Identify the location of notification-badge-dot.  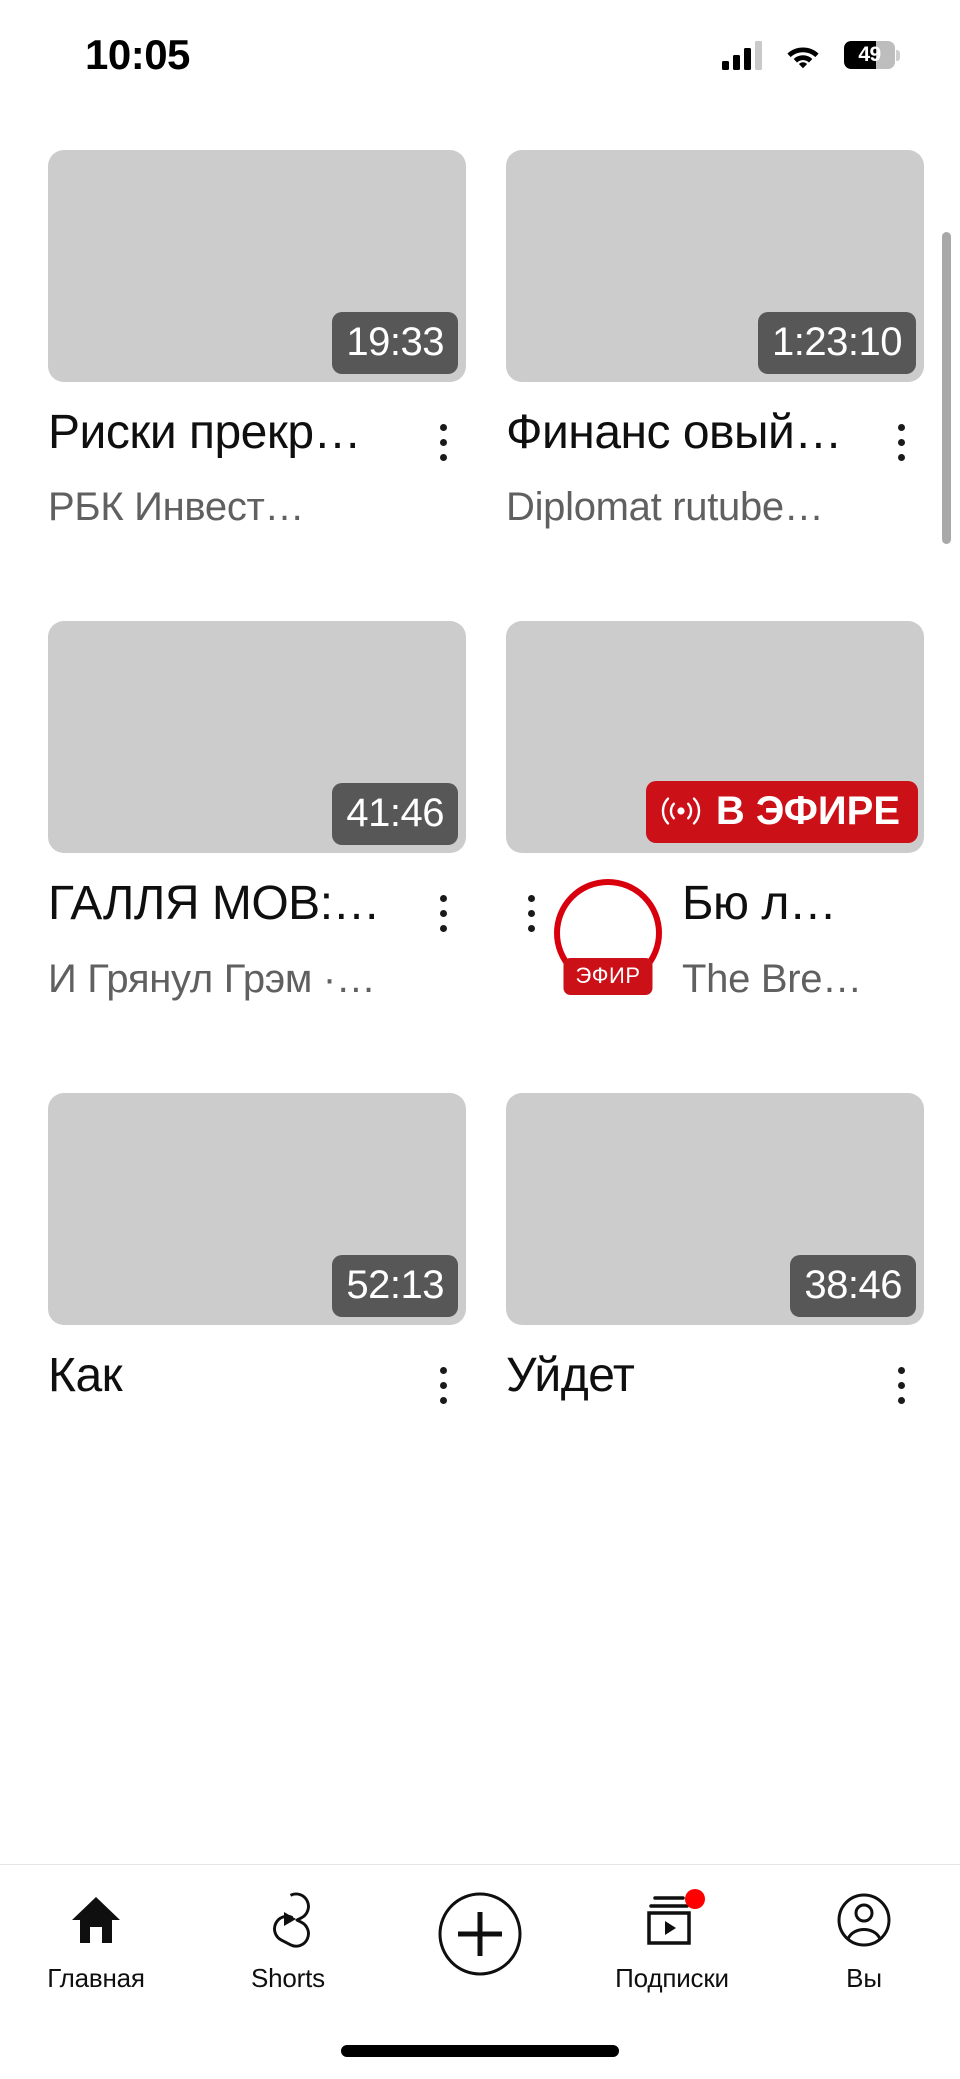
(695, 1899).